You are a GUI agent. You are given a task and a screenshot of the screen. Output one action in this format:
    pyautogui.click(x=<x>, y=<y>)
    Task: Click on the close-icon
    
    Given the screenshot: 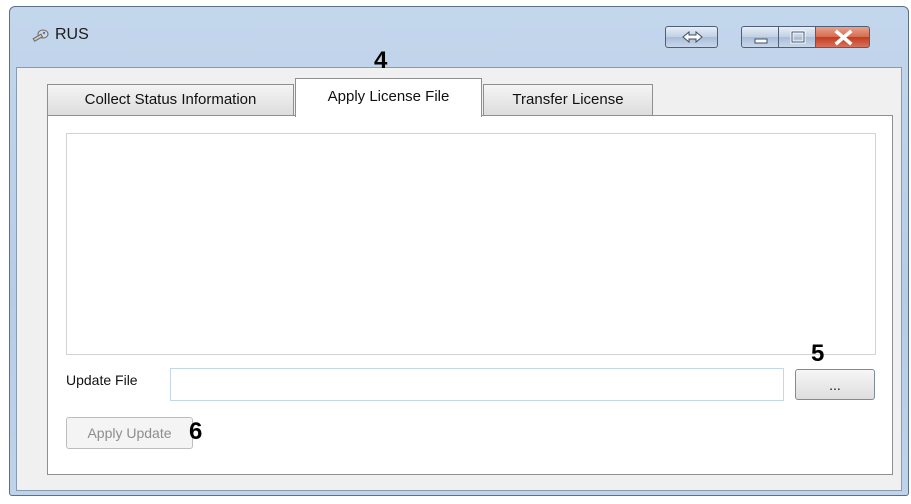 What is the action you would take?
    pyautogui.click(x=843, y=37)
    